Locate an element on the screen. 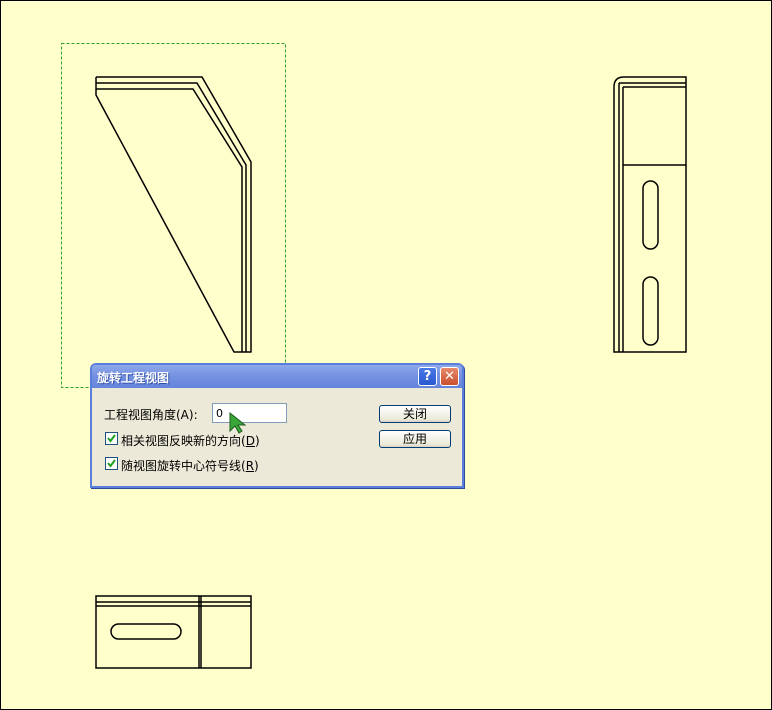 The width and height of the screenshot is (772, 710). help-icon: ? is located at coordinates (427, 376).